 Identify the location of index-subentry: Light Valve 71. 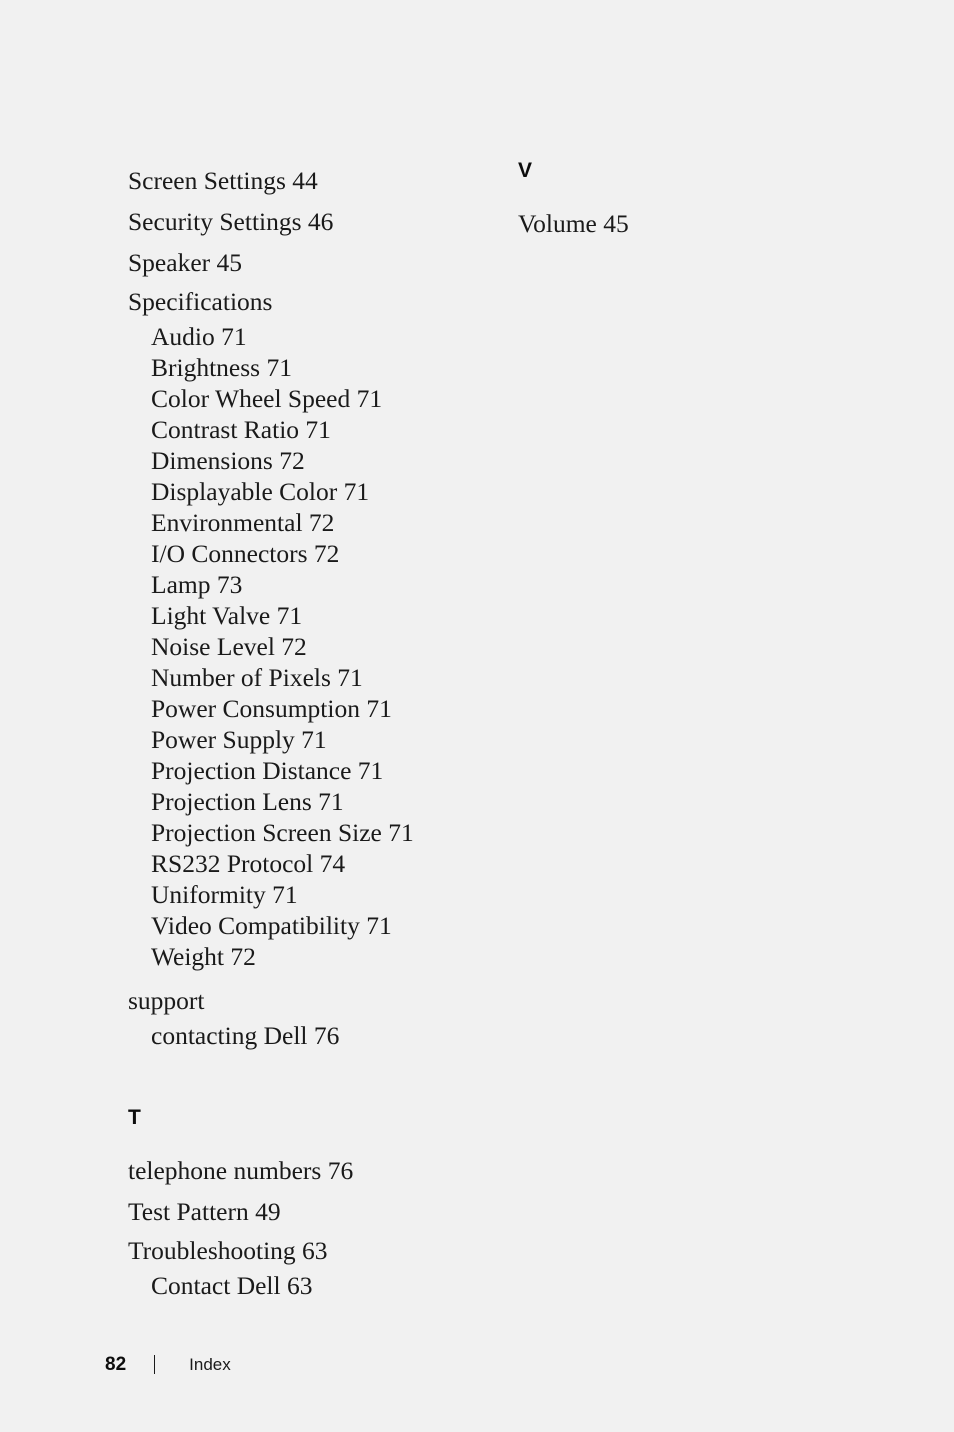
(227, 615).